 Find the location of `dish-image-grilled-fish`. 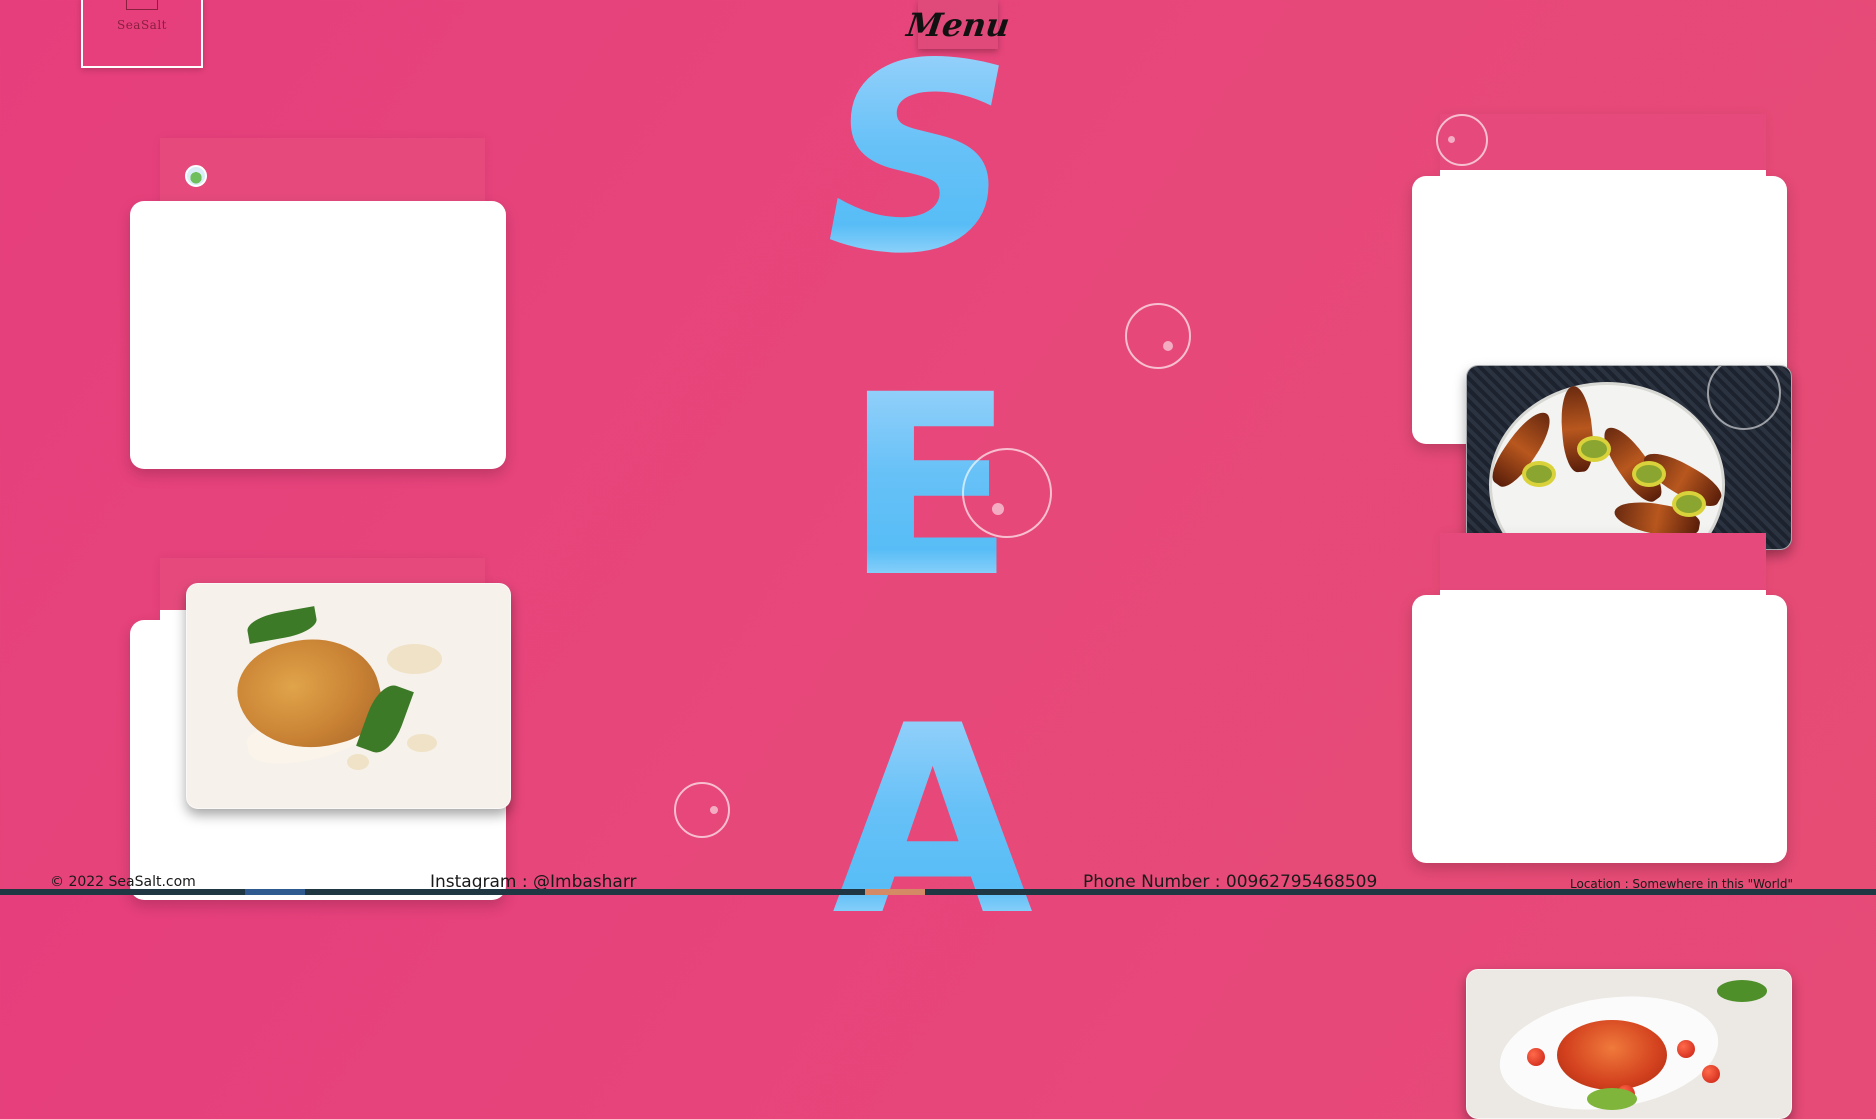

dish-image-grilled-fish is located at coordinates (1629, 457).